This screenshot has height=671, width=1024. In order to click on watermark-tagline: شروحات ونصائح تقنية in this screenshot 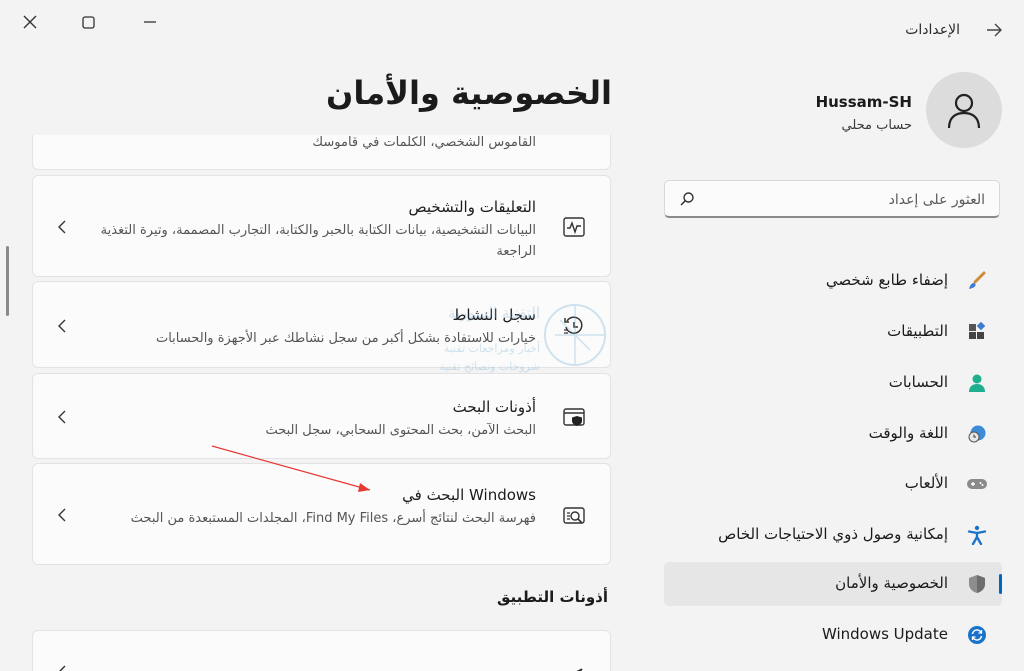, I will do `click(489, 366)`.